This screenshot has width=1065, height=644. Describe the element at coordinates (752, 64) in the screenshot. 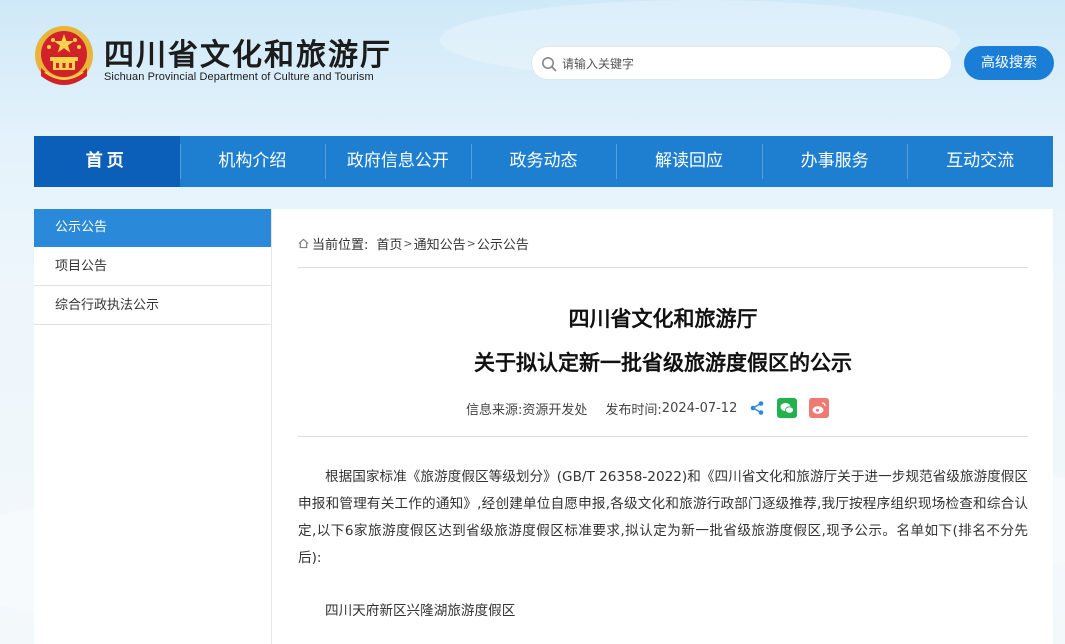

I see `search-input` at that location.